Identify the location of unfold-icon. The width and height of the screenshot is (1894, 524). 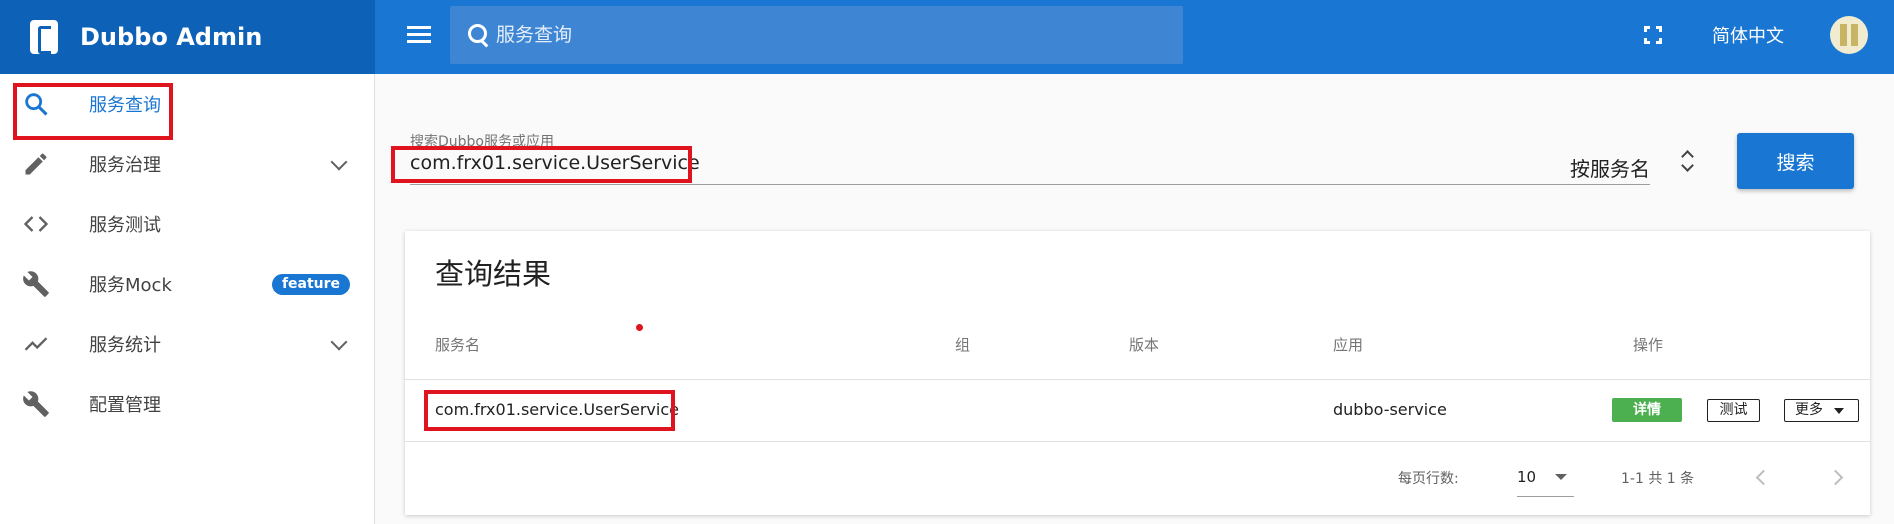
(1688, 161).